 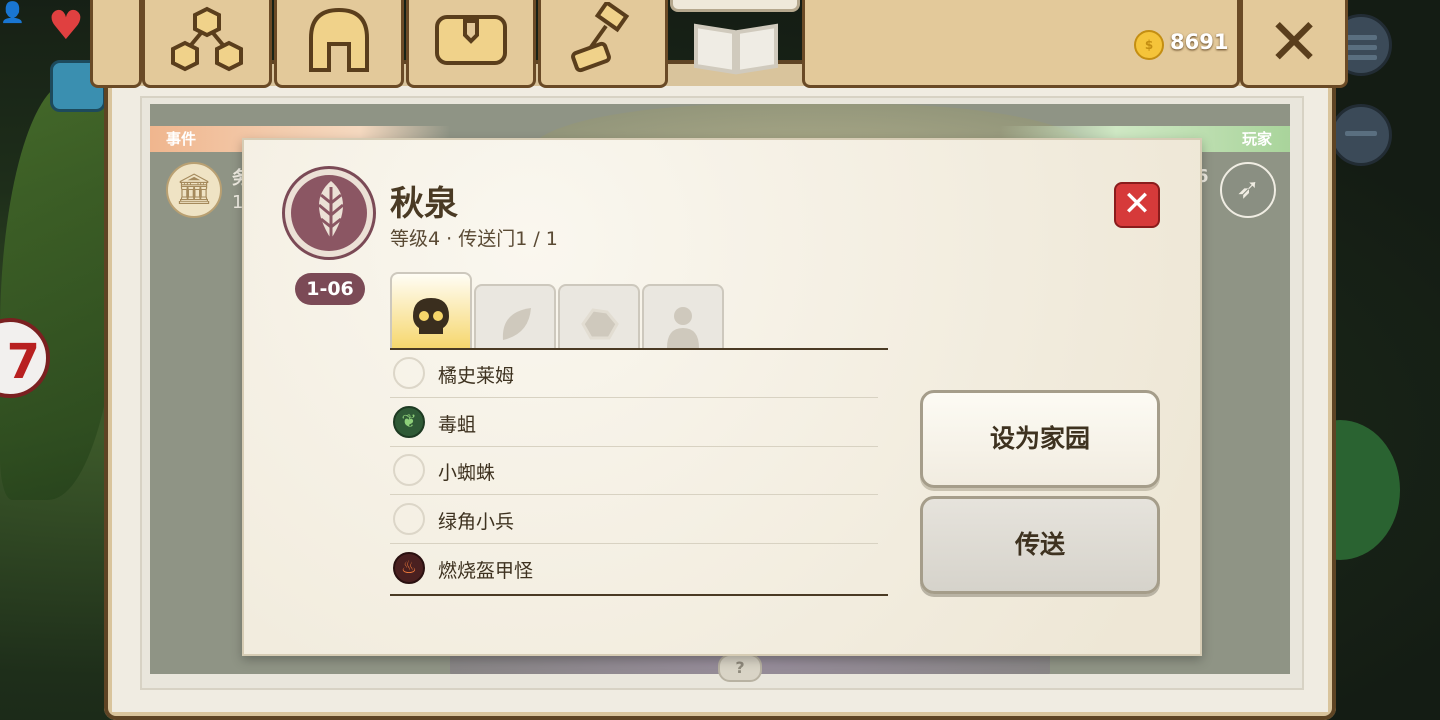 What do you see at coordinates (735, 6) in the screenshot?
I see `tab-map` at bounding box center [735, 6].